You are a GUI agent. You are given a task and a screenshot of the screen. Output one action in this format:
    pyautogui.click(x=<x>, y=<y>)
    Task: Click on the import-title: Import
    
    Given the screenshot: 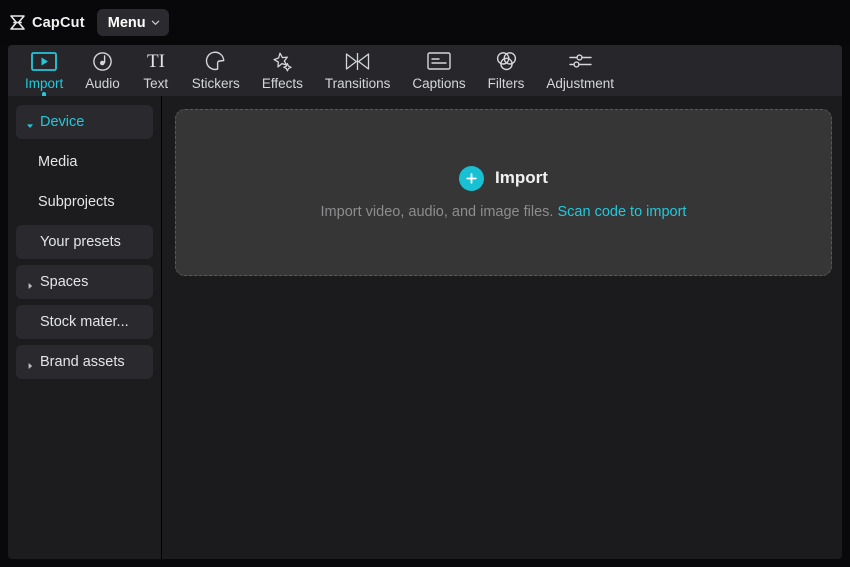 What is the action you would take?
    pyautogui.click(x=521, y=177)
    